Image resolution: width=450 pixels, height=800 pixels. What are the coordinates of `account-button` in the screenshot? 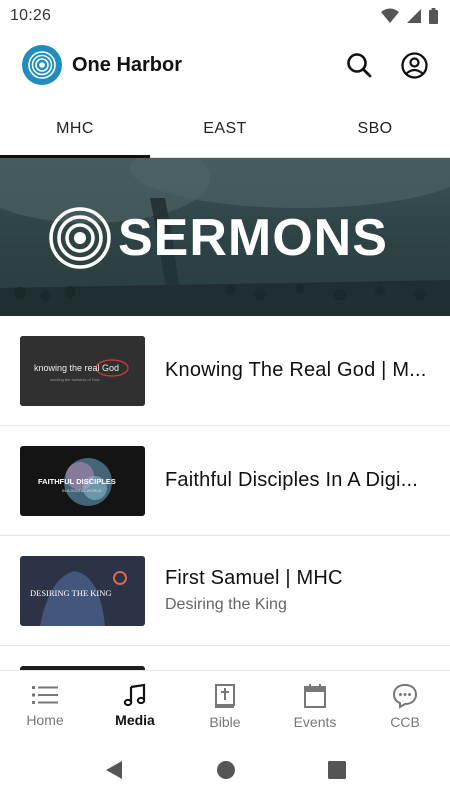 It's located at (414, 65).